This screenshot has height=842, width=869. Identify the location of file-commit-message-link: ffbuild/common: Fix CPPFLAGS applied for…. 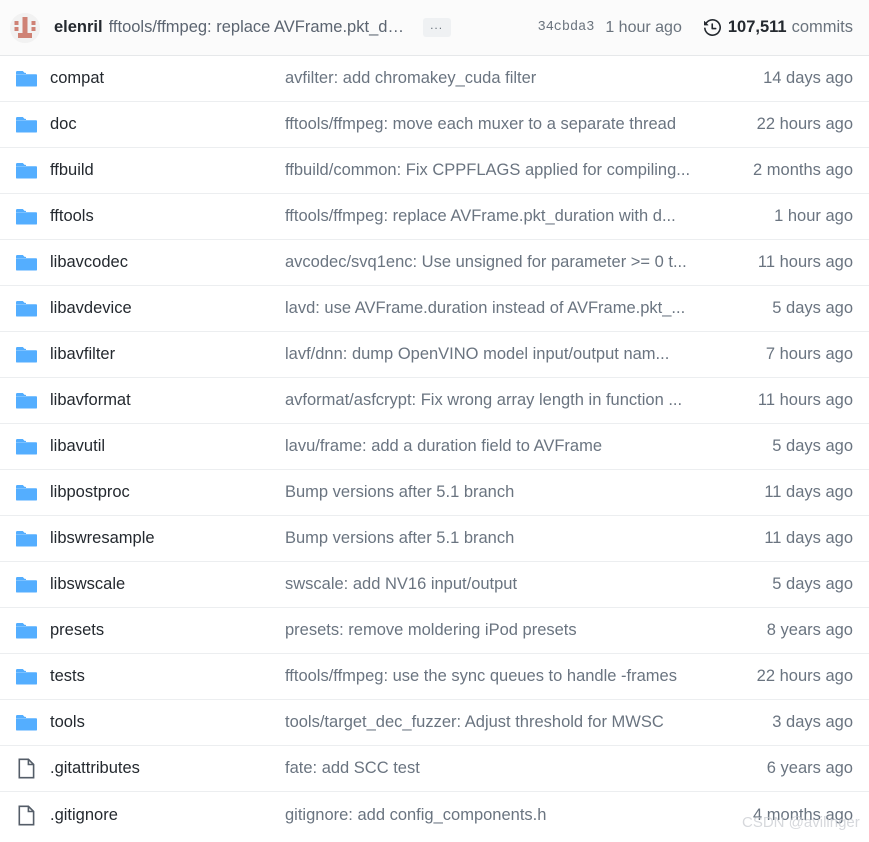
(503, 170).